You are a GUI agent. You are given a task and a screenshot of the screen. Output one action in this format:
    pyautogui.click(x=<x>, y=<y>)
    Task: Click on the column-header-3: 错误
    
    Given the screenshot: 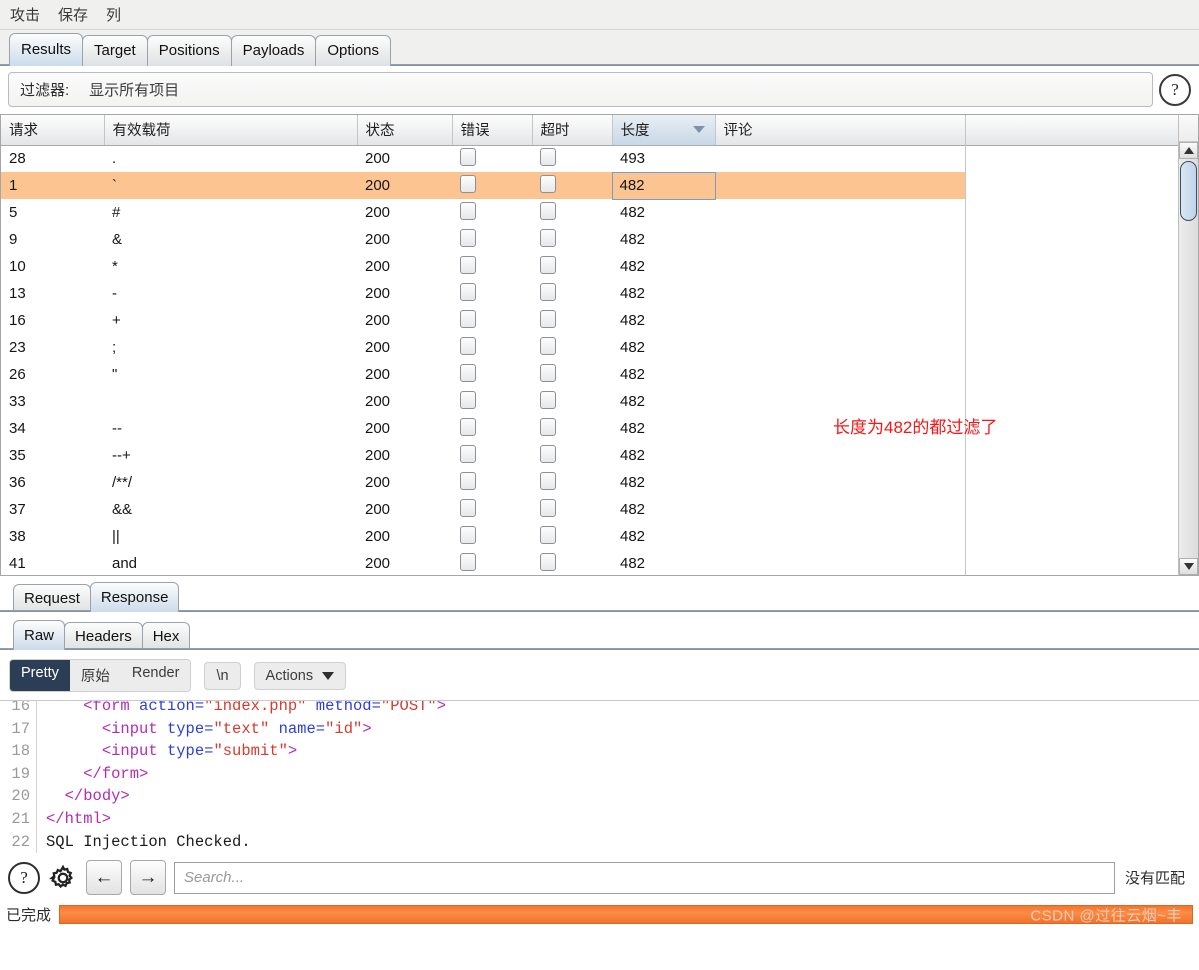 What is the action you would take?
    pyautogui.click(x=492, y=130)
    